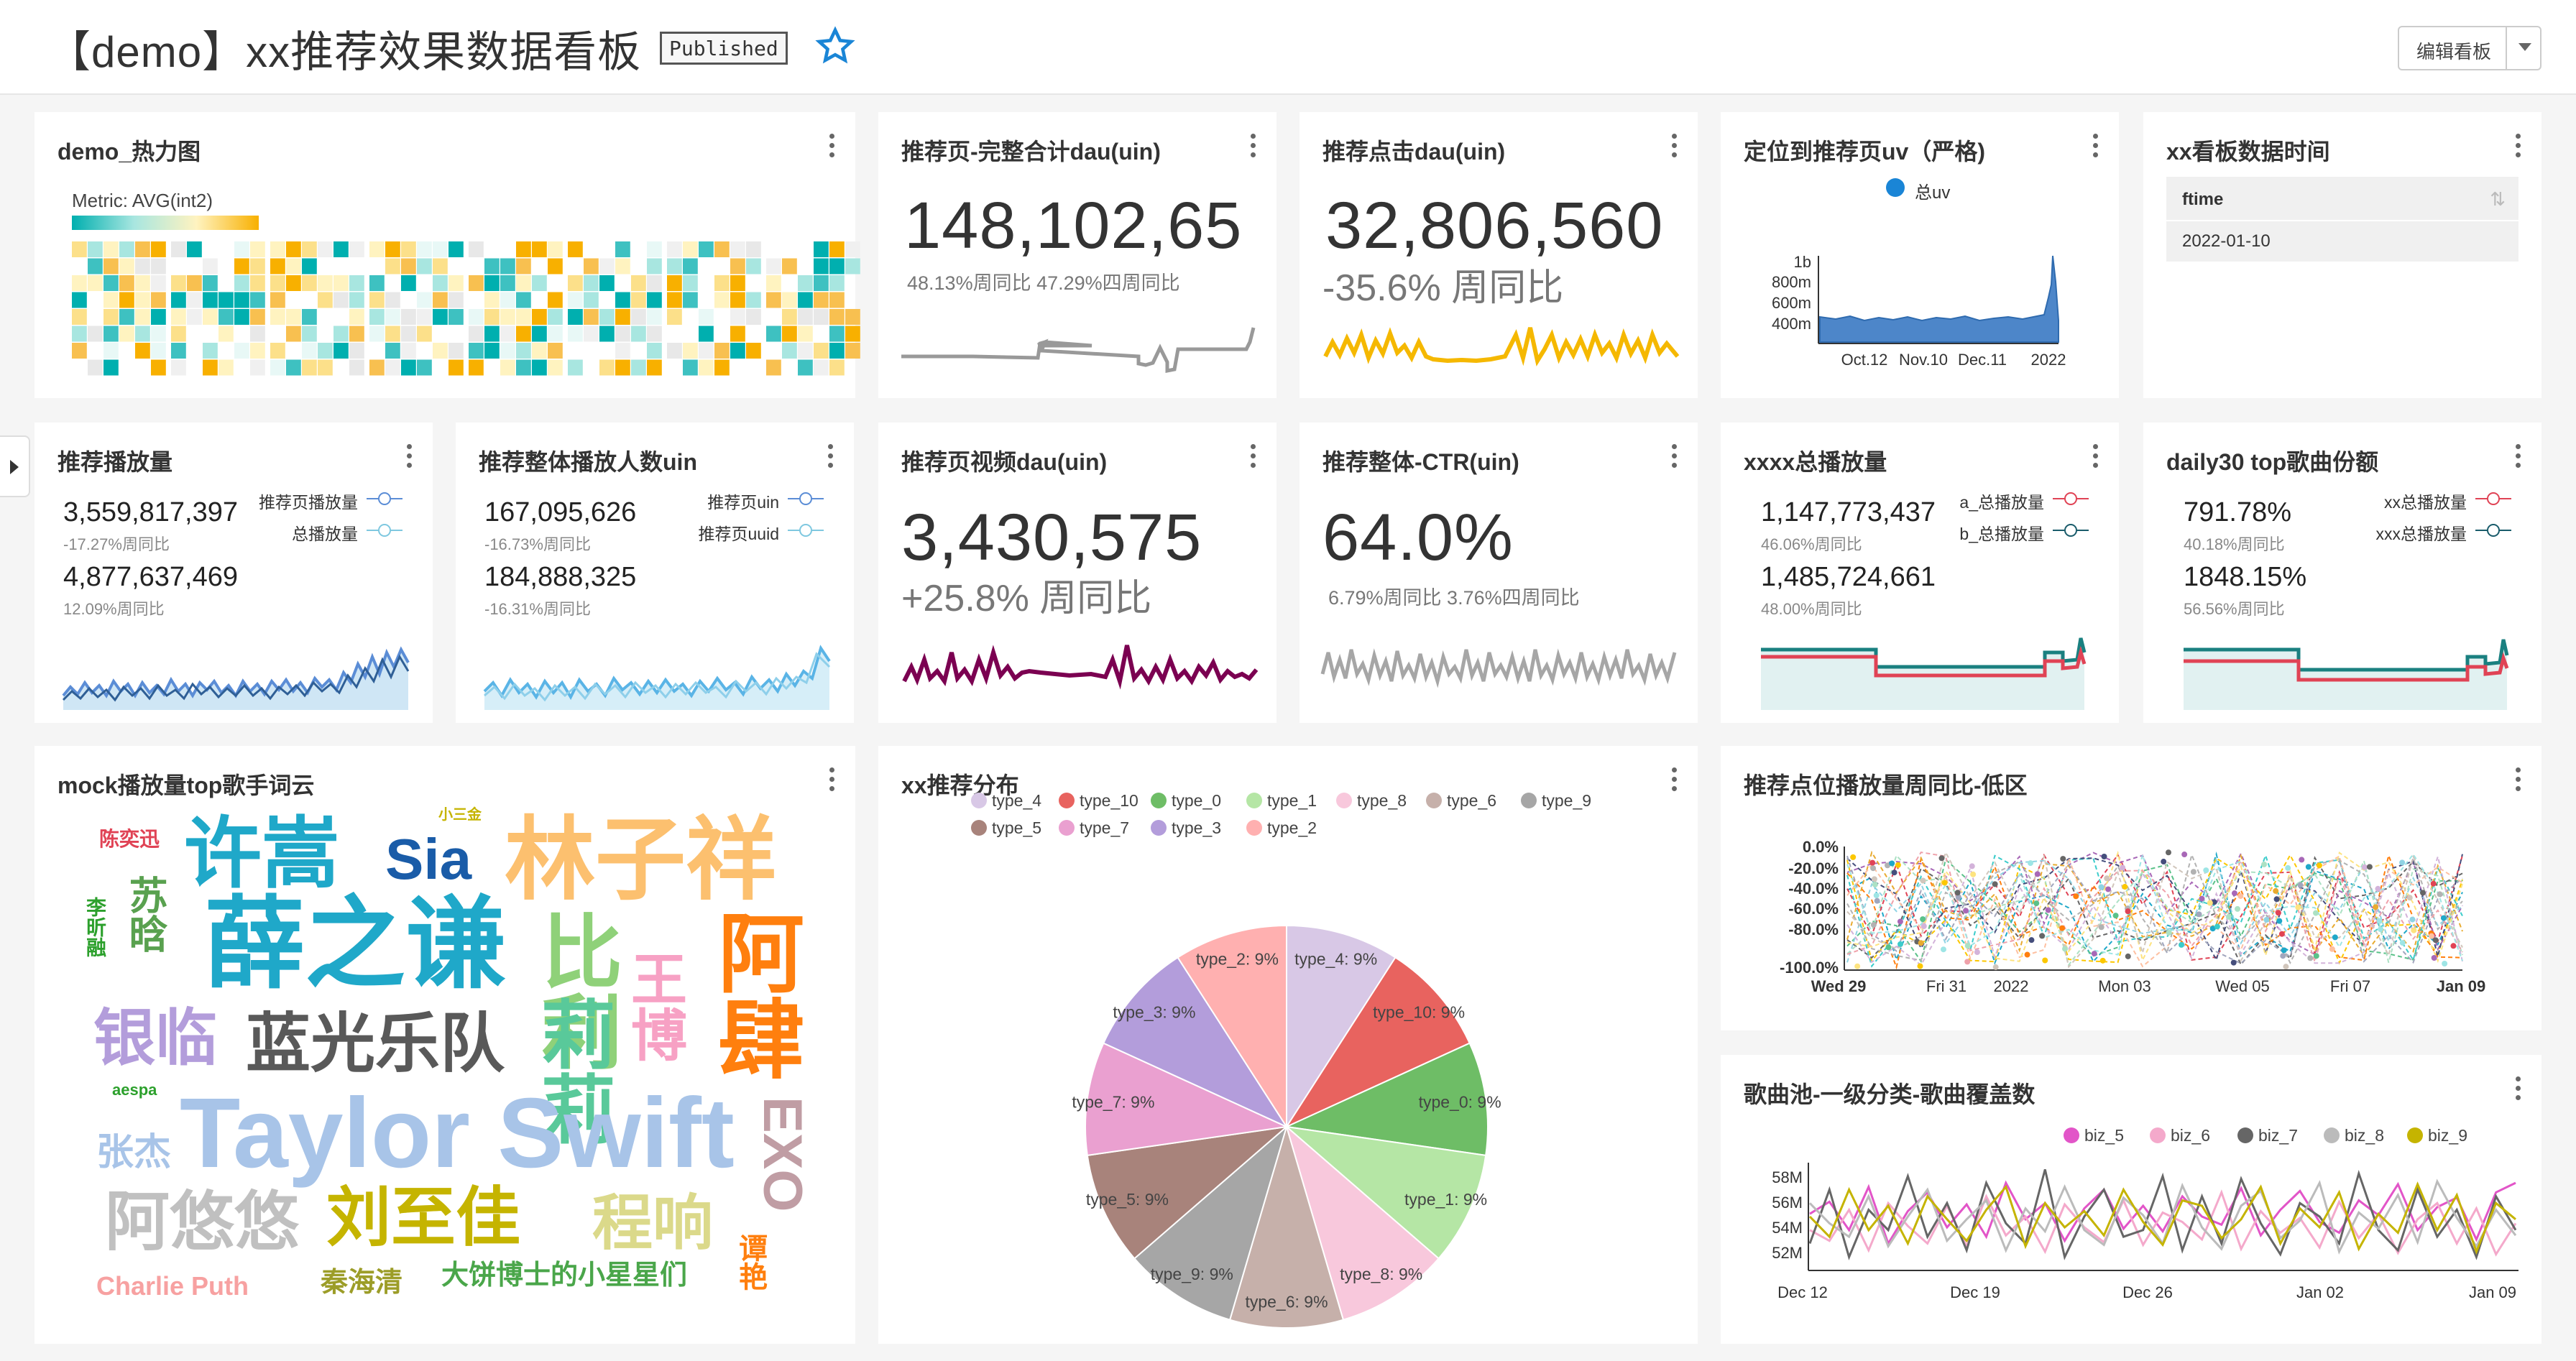 The width and height of the screenshot is (2576, 1361). Describe the element at coordinates (151, 512) in the screenshot. I see `metric-value-1: 3,559,817,397` at that location.